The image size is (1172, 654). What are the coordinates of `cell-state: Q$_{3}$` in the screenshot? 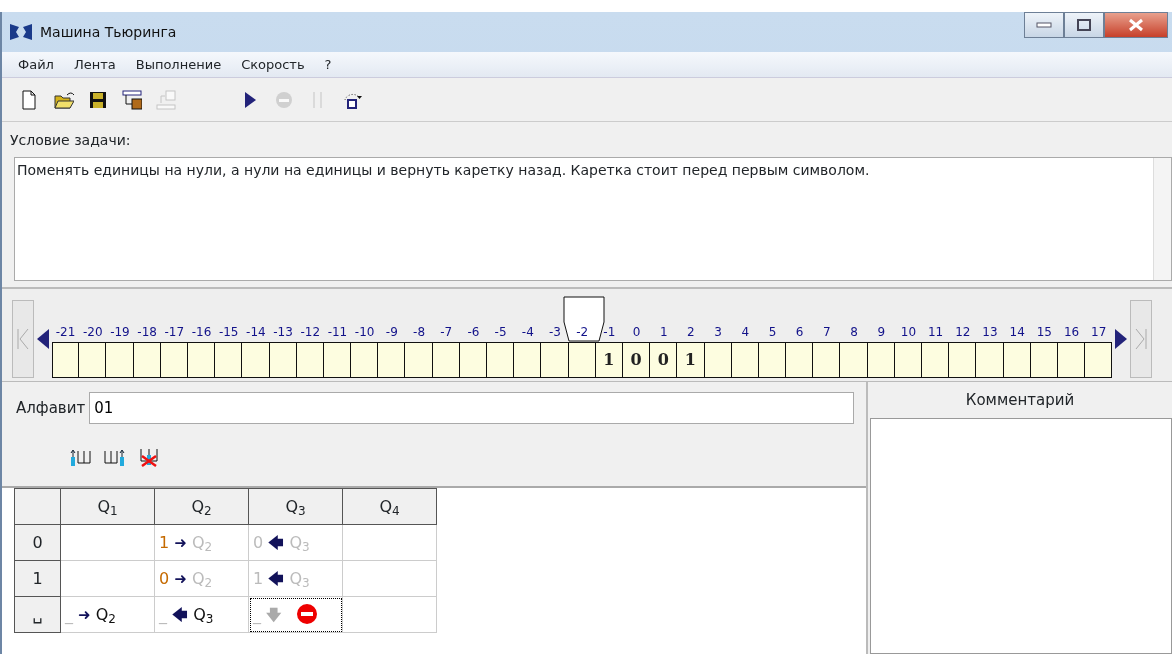 It's located at (299, 542).